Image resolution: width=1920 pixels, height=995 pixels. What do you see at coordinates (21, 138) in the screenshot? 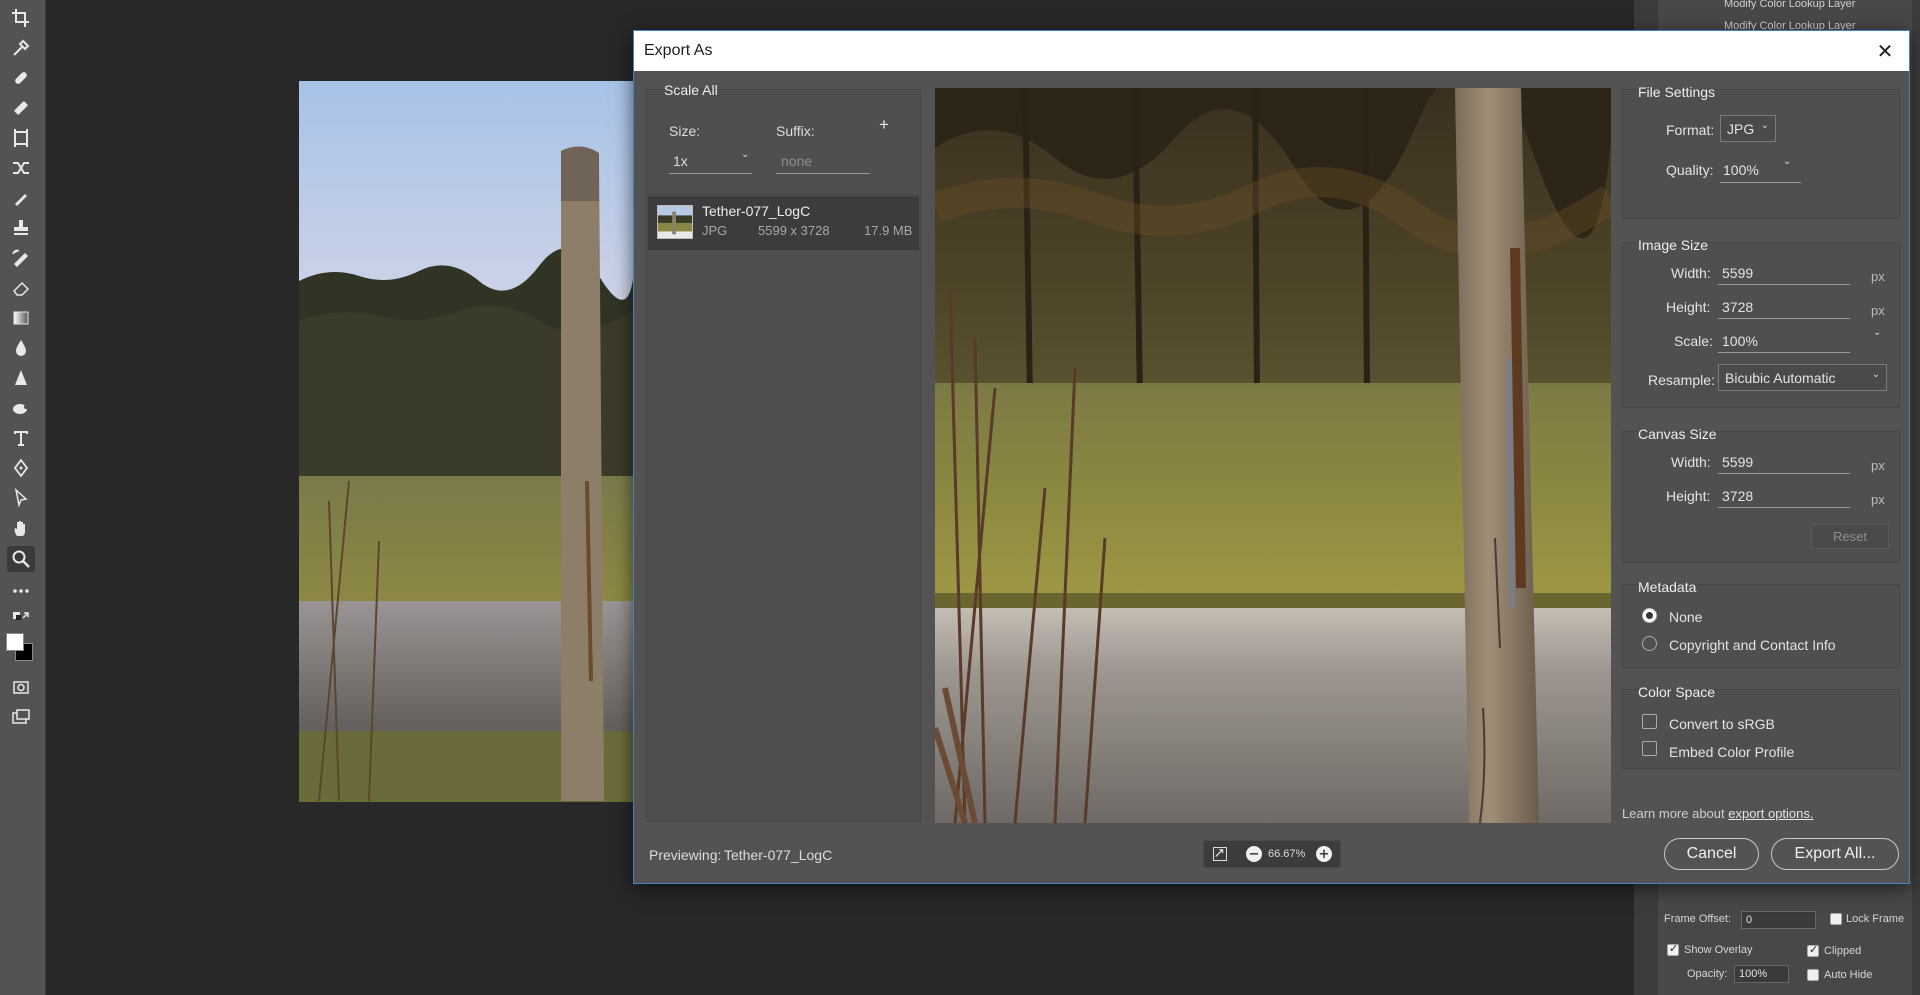
I see `frame-tool-icon` at bounding box center [21, 138].